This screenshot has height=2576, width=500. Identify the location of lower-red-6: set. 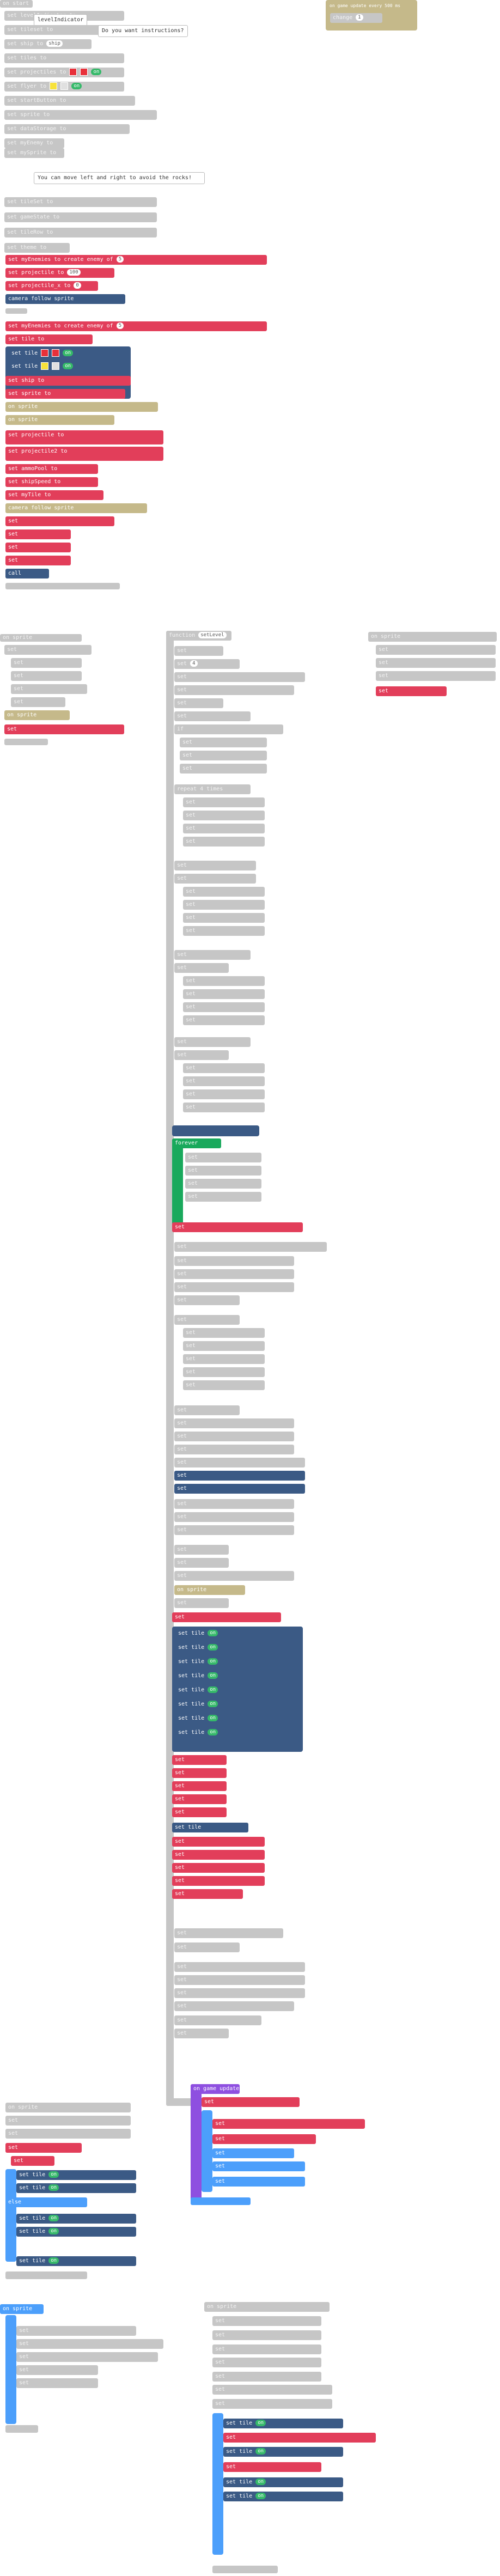
(218, 1842).